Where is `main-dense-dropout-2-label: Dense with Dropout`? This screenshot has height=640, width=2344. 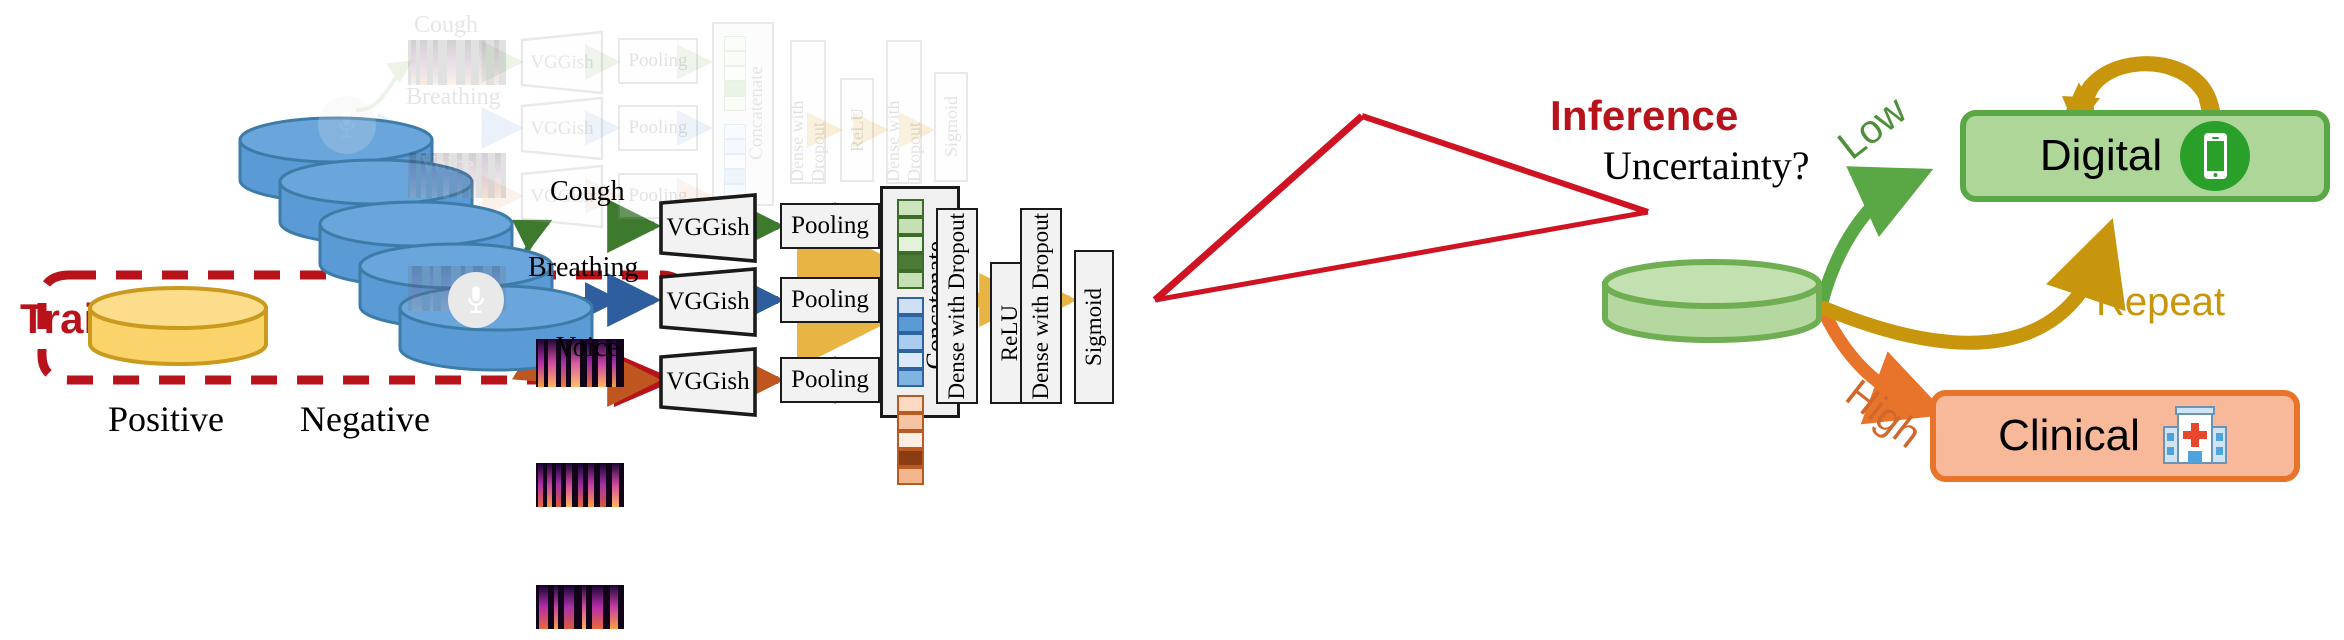
main-dense-dropout-2-label: Dense with Dropout is located at coordinates (1040, 306).